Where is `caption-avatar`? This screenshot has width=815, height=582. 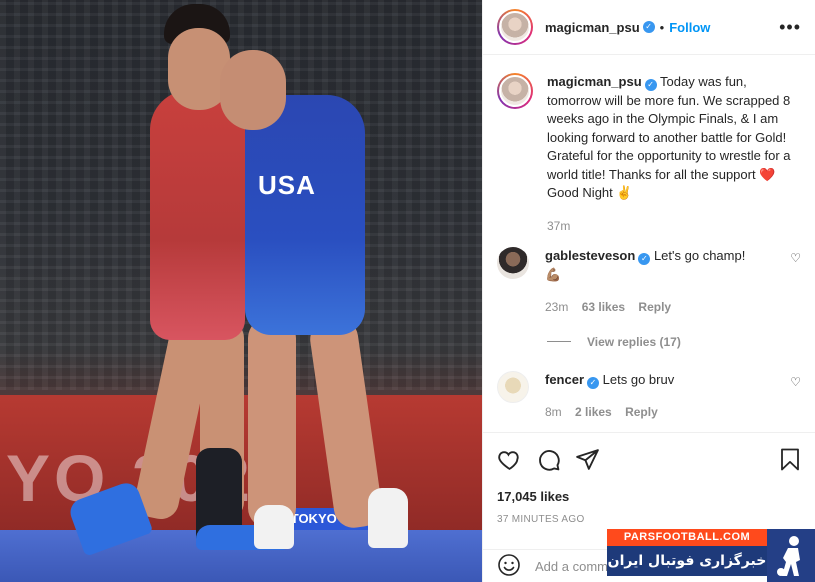 caption-avatar is located at coordinates (515, 91).